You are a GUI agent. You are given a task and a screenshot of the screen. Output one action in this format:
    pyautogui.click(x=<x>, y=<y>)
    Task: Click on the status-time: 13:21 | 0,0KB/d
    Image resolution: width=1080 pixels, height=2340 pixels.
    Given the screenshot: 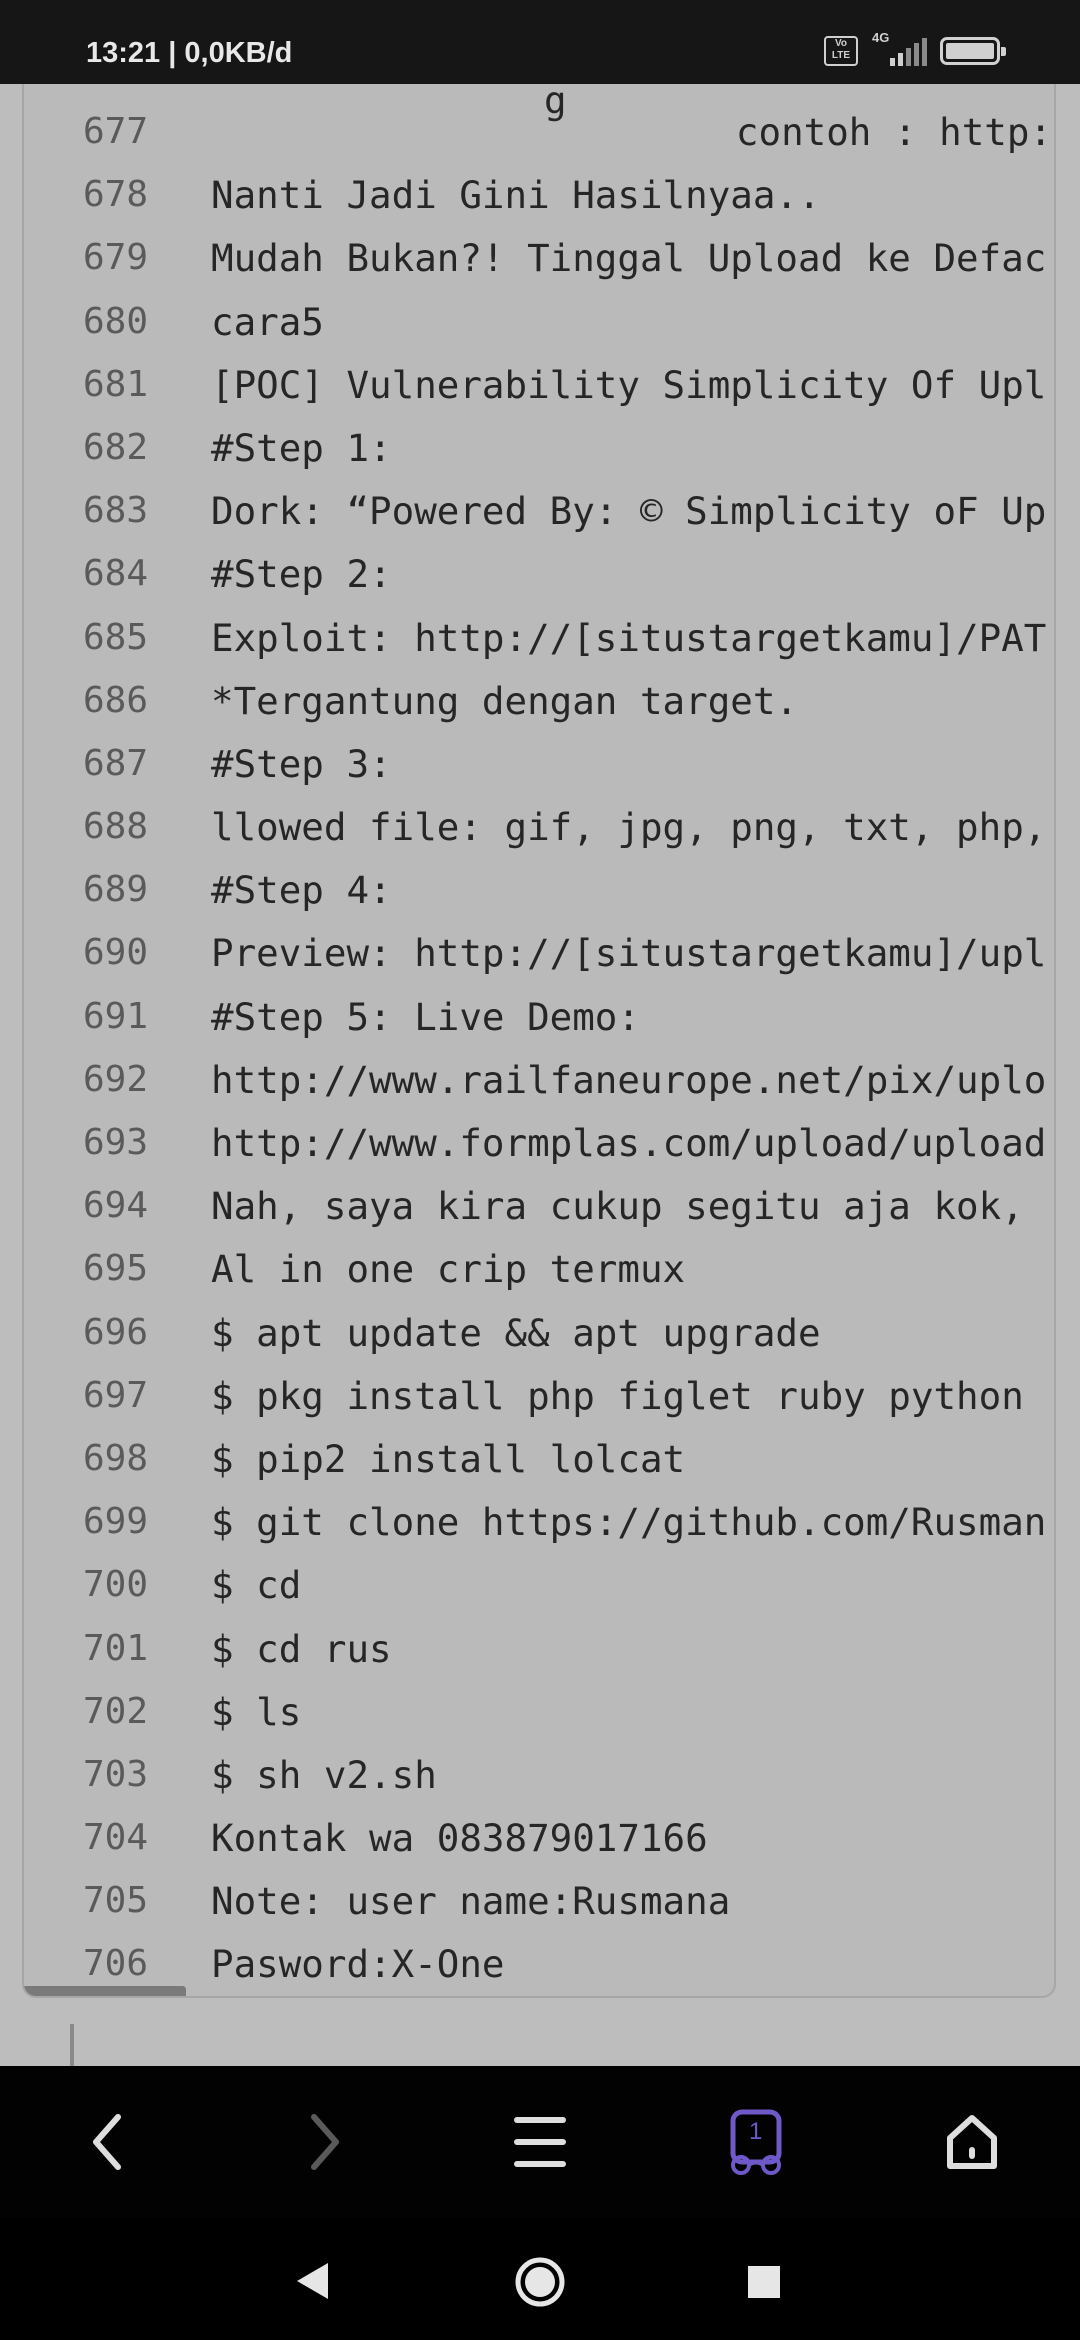 What is the action you would take?
    pyautogui.click(x=189, y=53)
    